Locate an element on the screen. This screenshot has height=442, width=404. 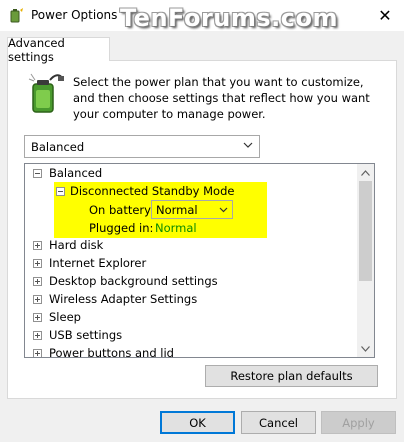
plugged-in-value: Normal is located at coordinates (176, 228).